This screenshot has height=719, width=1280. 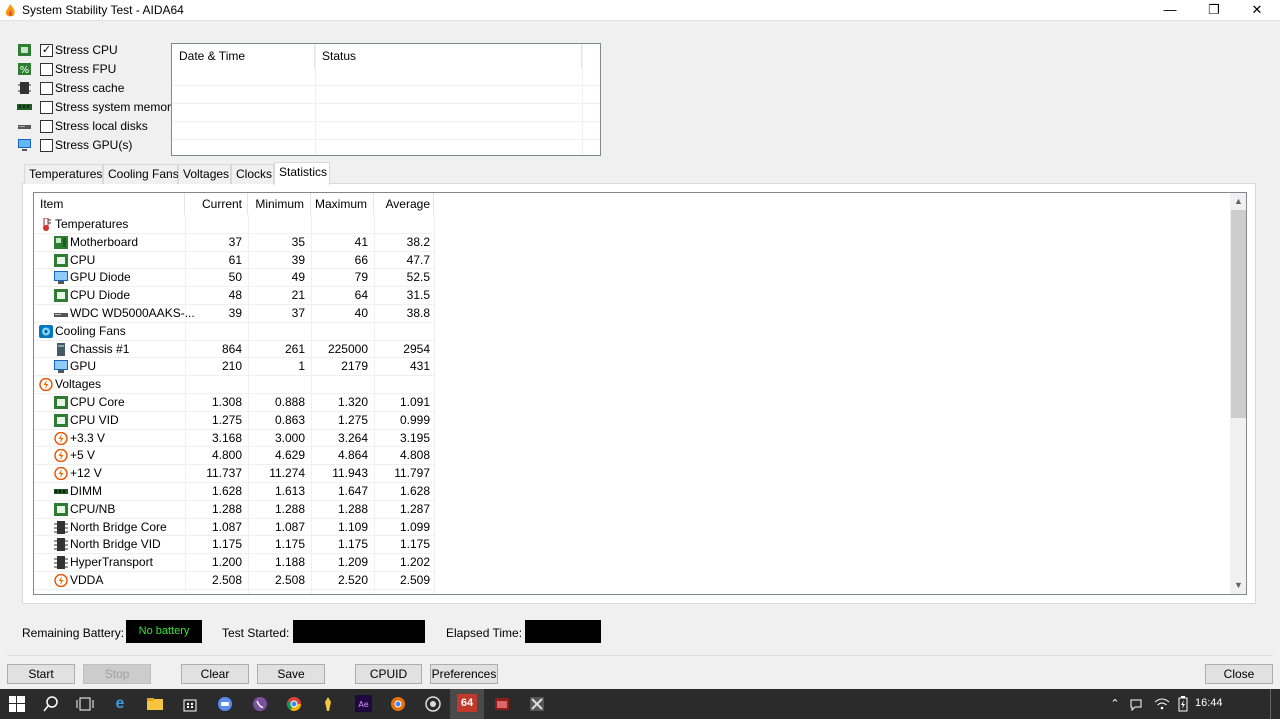 I want to click on table-row: CPU Diode 48 21 64 31.5, so click(x=234, y=296).